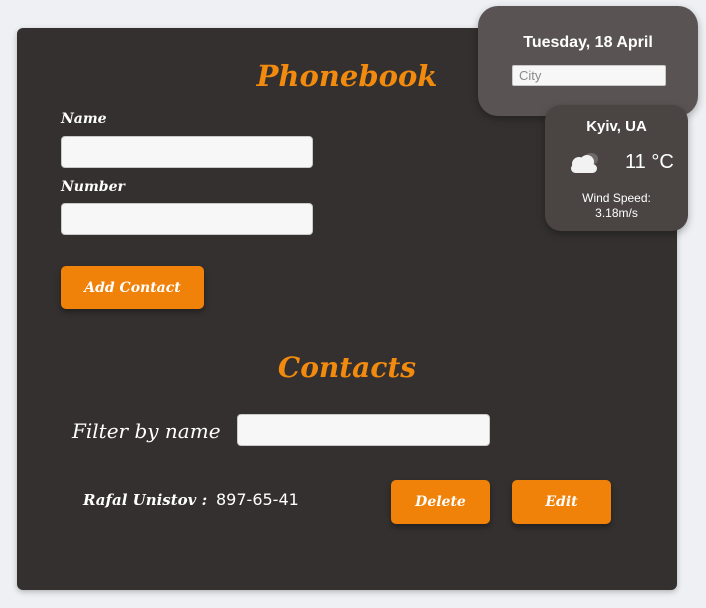 The width and height of the screenshot is (706, 608). Describe the element at coordinates (84, 119) in the screenshot. I see `name-label: Name` at that location.